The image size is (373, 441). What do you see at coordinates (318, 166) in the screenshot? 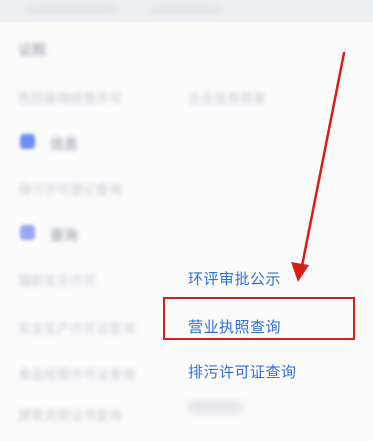
I see `annotation-arrow` at bounding box center [318, 166].